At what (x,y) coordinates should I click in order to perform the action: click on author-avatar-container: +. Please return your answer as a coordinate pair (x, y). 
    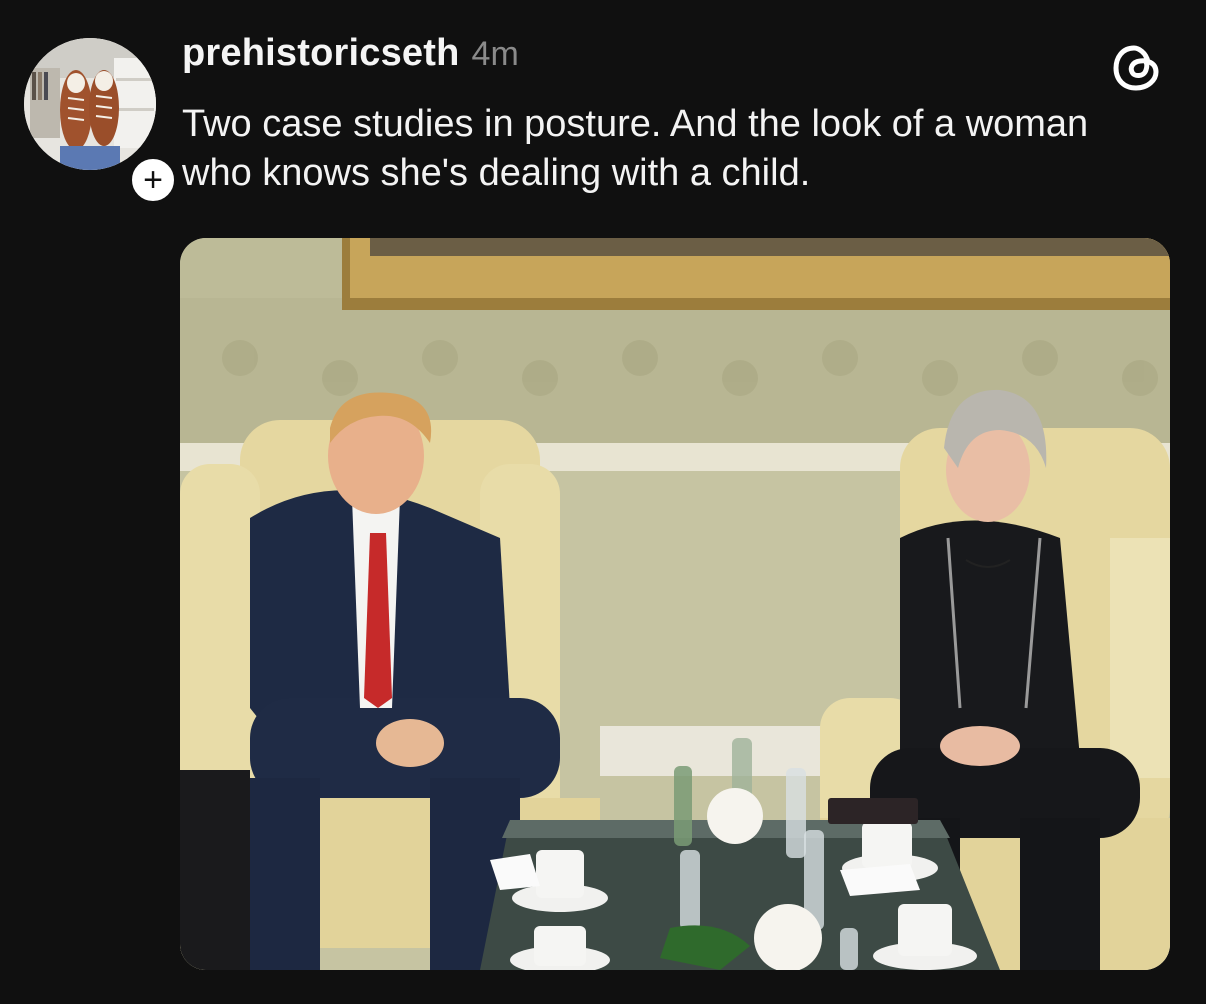
    Looking at the image, I should click on (101, 121).